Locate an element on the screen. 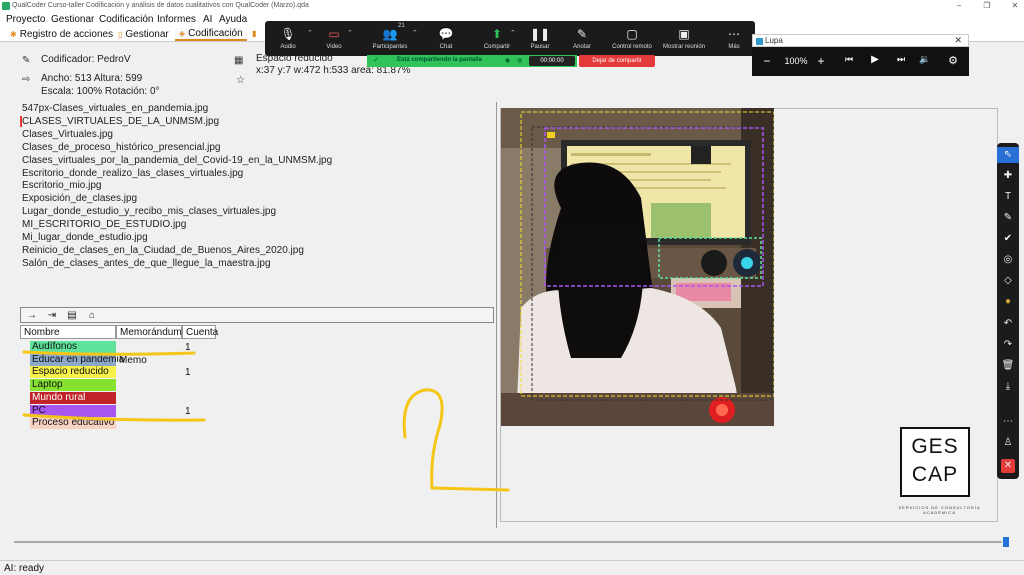 Image resolution: width=1024 pixels, height=575 pixels. horizontal-scrollbar is located at coordinates (512, 542).